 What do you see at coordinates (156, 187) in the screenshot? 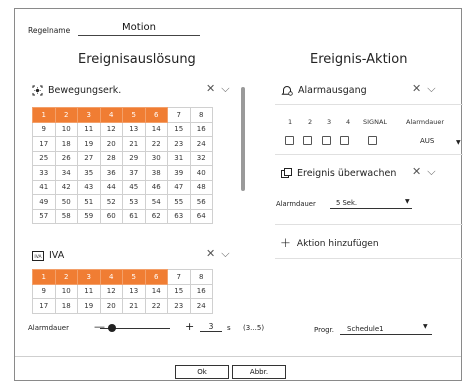
I see `motion-channel-46: 46` at bounding box center [156, 187].